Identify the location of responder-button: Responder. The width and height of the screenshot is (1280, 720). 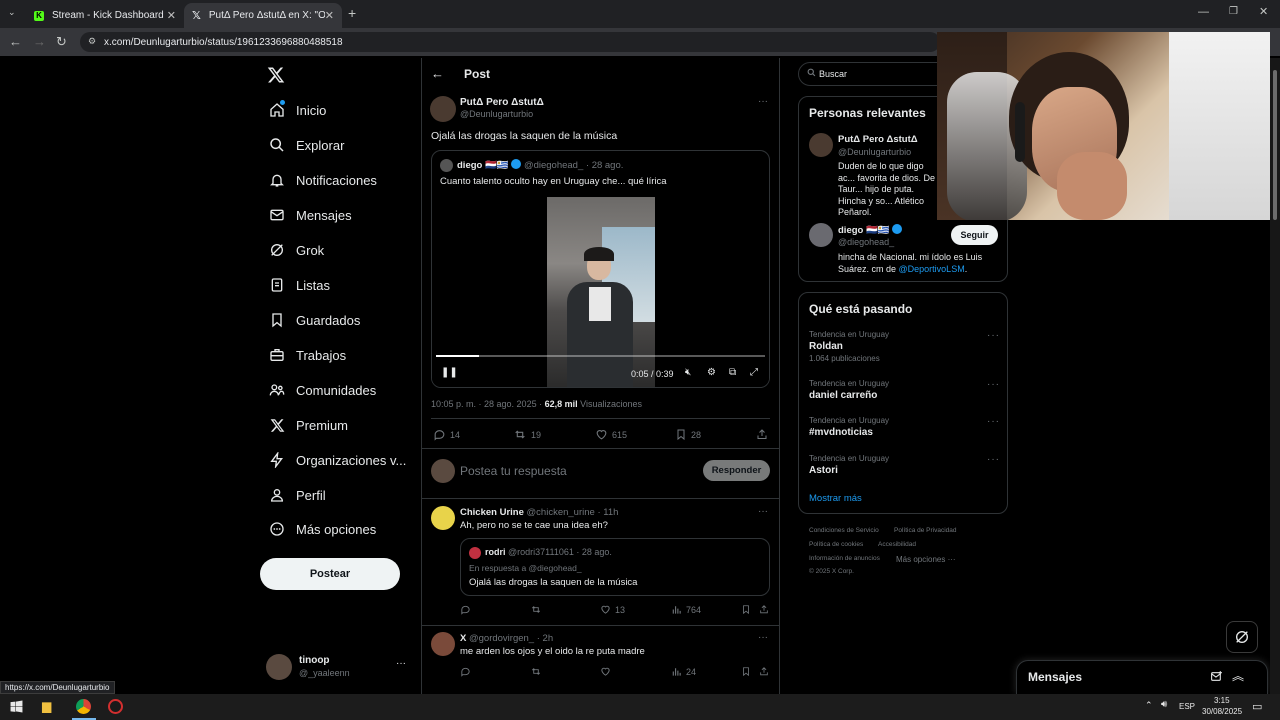
(736, 470).